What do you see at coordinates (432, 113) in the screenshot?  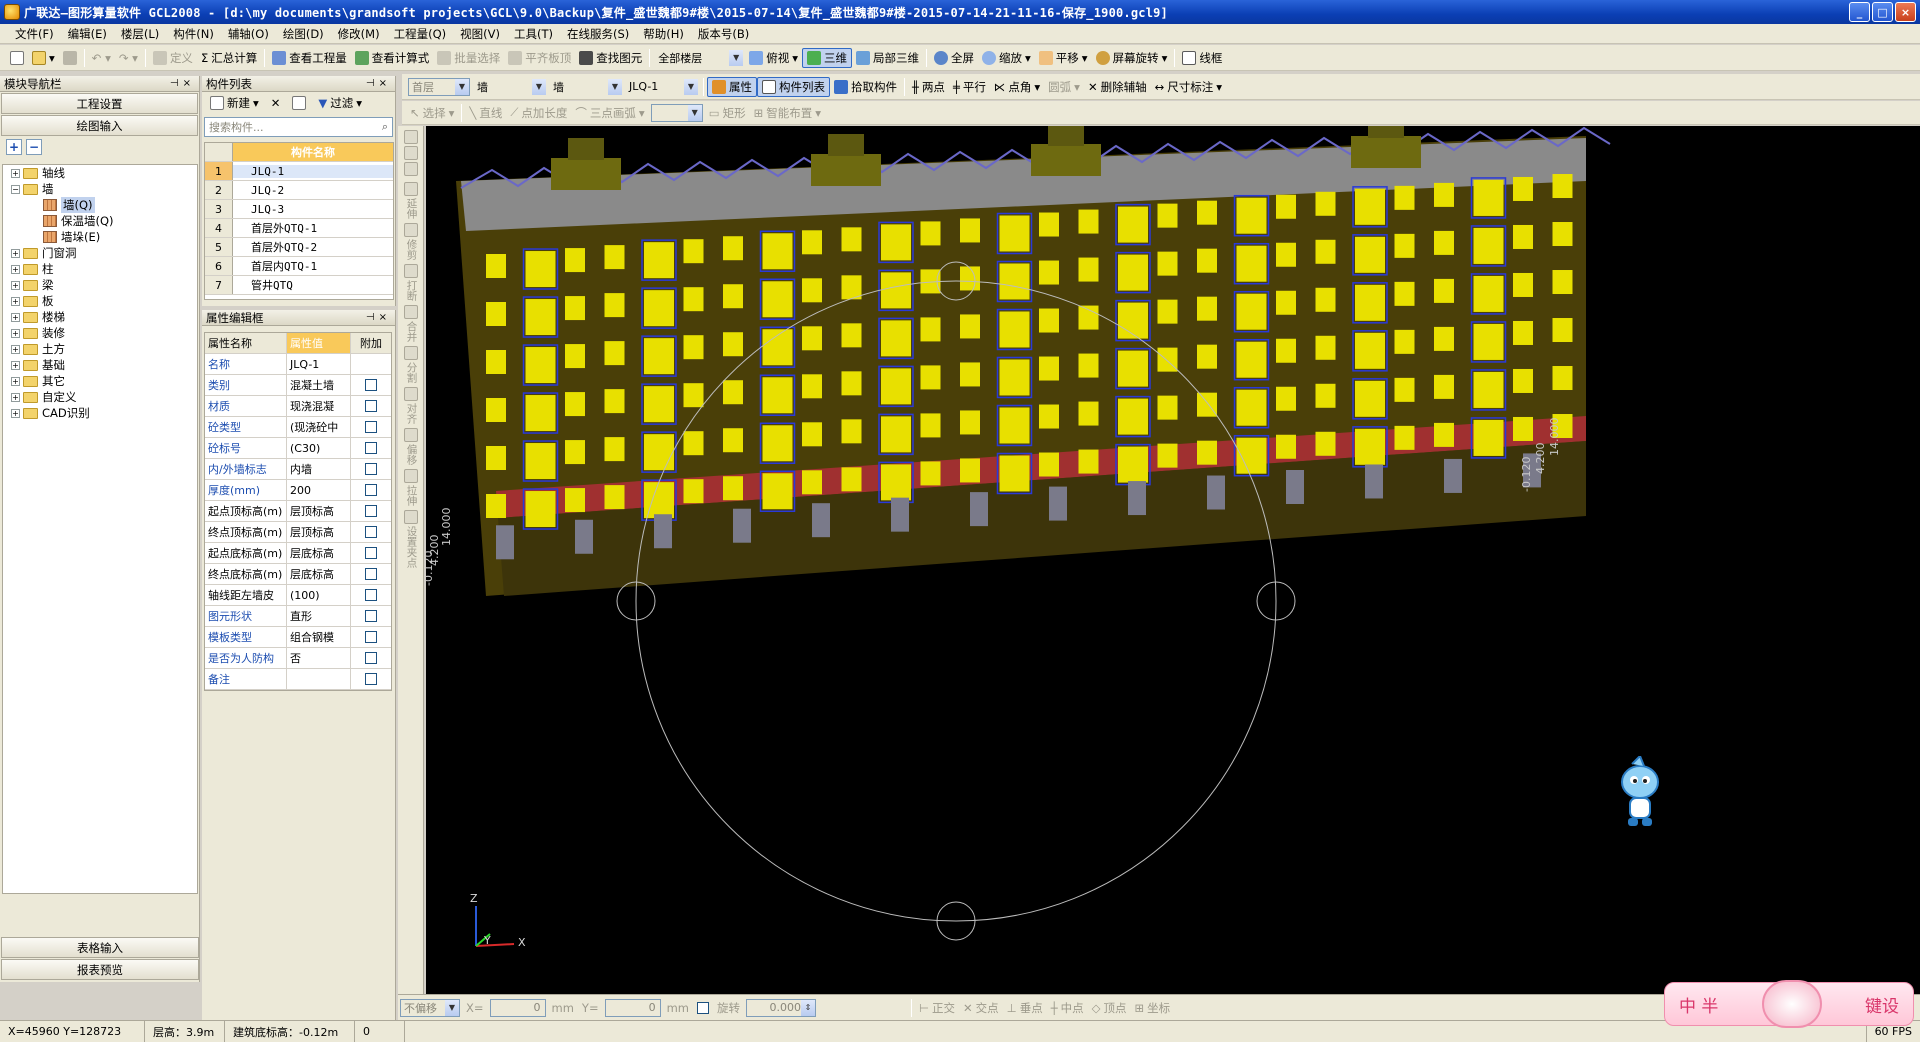 I see `select-tool-button: ↖ 选择 ▾` at bounding box center [432, 113].